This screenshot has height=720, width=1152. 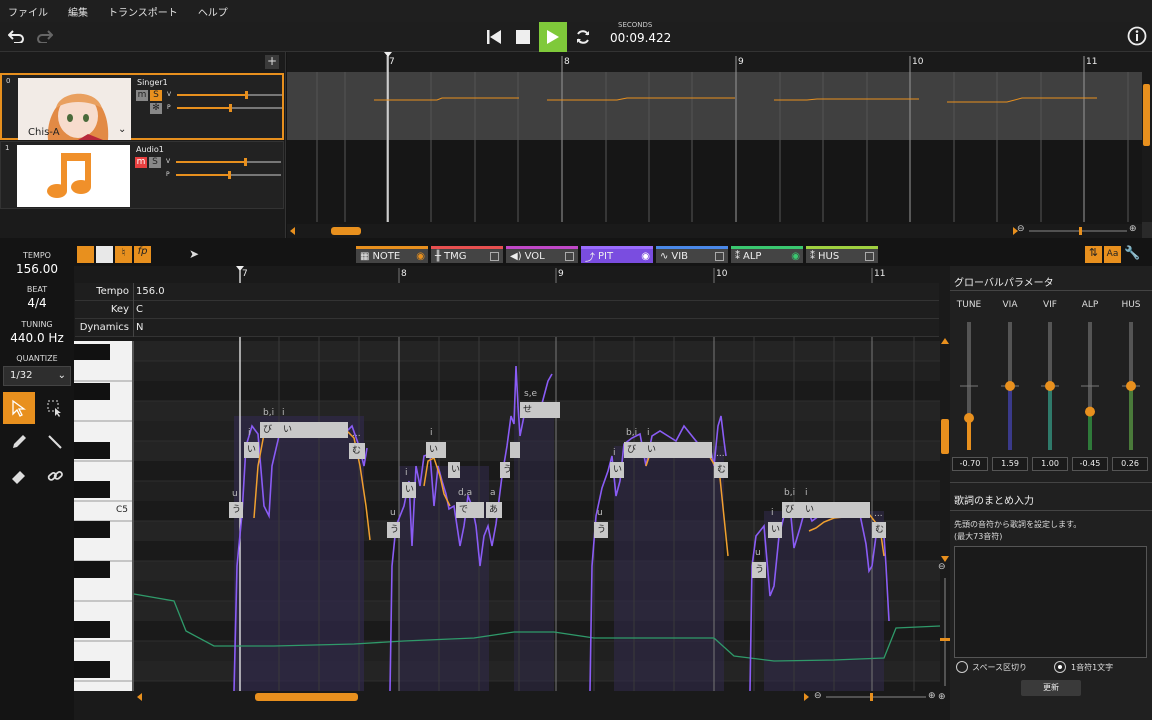 I want to click on global-param-sliders, so click(x=1051, y=386).